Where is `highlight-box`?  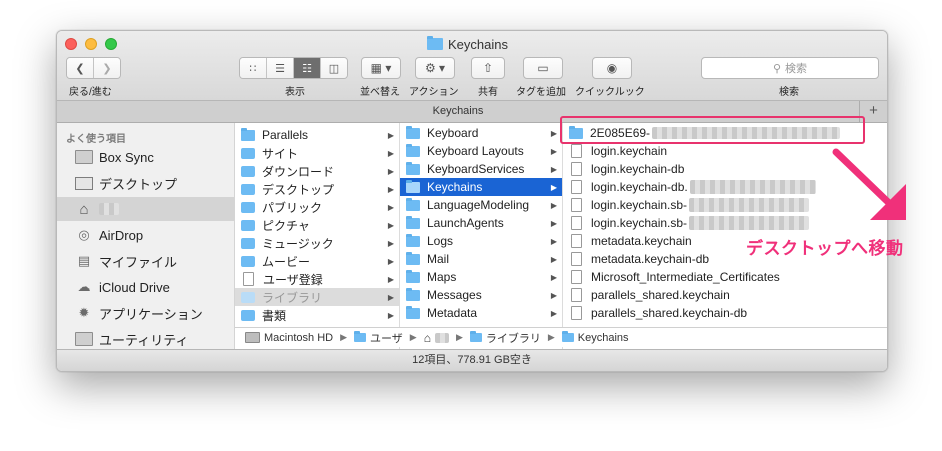 highlight-box is located at coordinates (712, 130).